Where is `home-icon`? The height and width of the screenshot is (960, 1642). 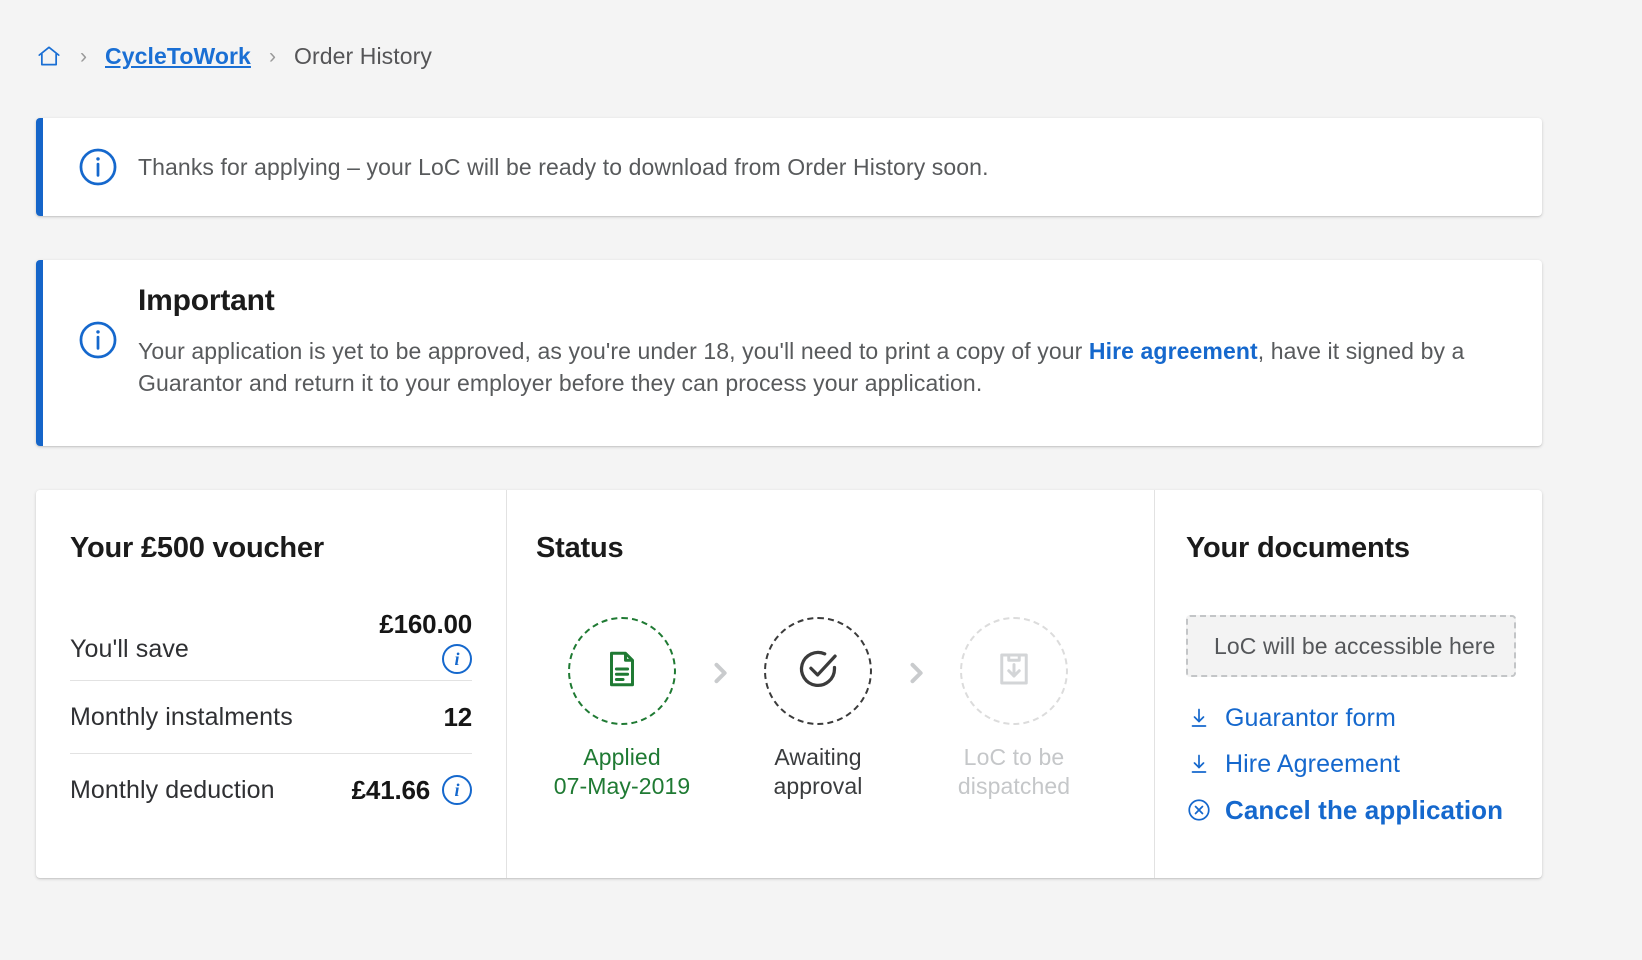
home-icon is located at coordinates (49, 56).